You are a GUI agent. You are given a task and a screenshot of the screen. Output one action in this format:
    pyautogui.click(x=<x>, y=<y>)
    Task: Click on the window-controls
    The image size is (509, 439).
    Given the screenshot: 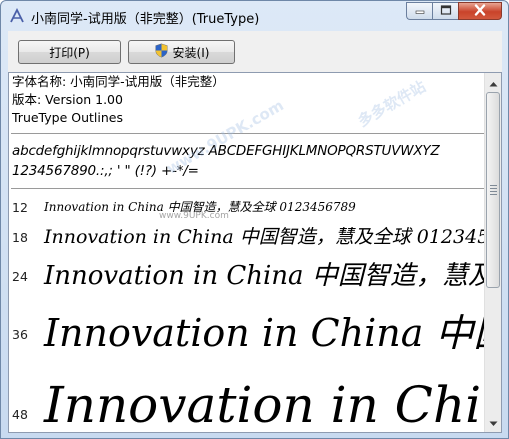 What is the action you would take?
    pyautogui.click(x=454, y=11)
    